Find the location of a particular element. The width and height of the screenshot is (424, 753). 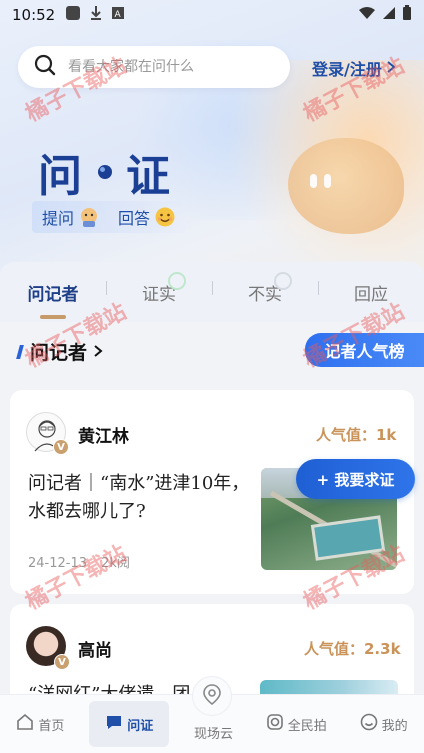

hero-title: 问 证 is located at coordinates (105, 172).